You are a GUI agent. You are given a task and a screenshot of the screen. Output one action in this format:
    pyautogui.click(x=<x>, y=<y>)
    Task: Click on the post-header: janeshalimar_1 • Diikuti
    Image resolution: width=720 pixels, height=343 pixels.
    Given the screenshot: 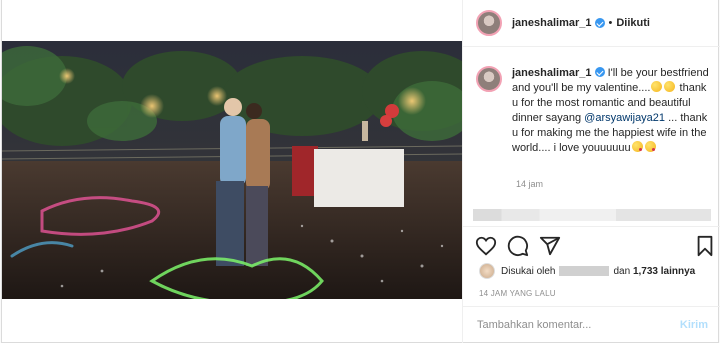 What is the action you would take?
    pyautogui.click(x=591, y=23)
    